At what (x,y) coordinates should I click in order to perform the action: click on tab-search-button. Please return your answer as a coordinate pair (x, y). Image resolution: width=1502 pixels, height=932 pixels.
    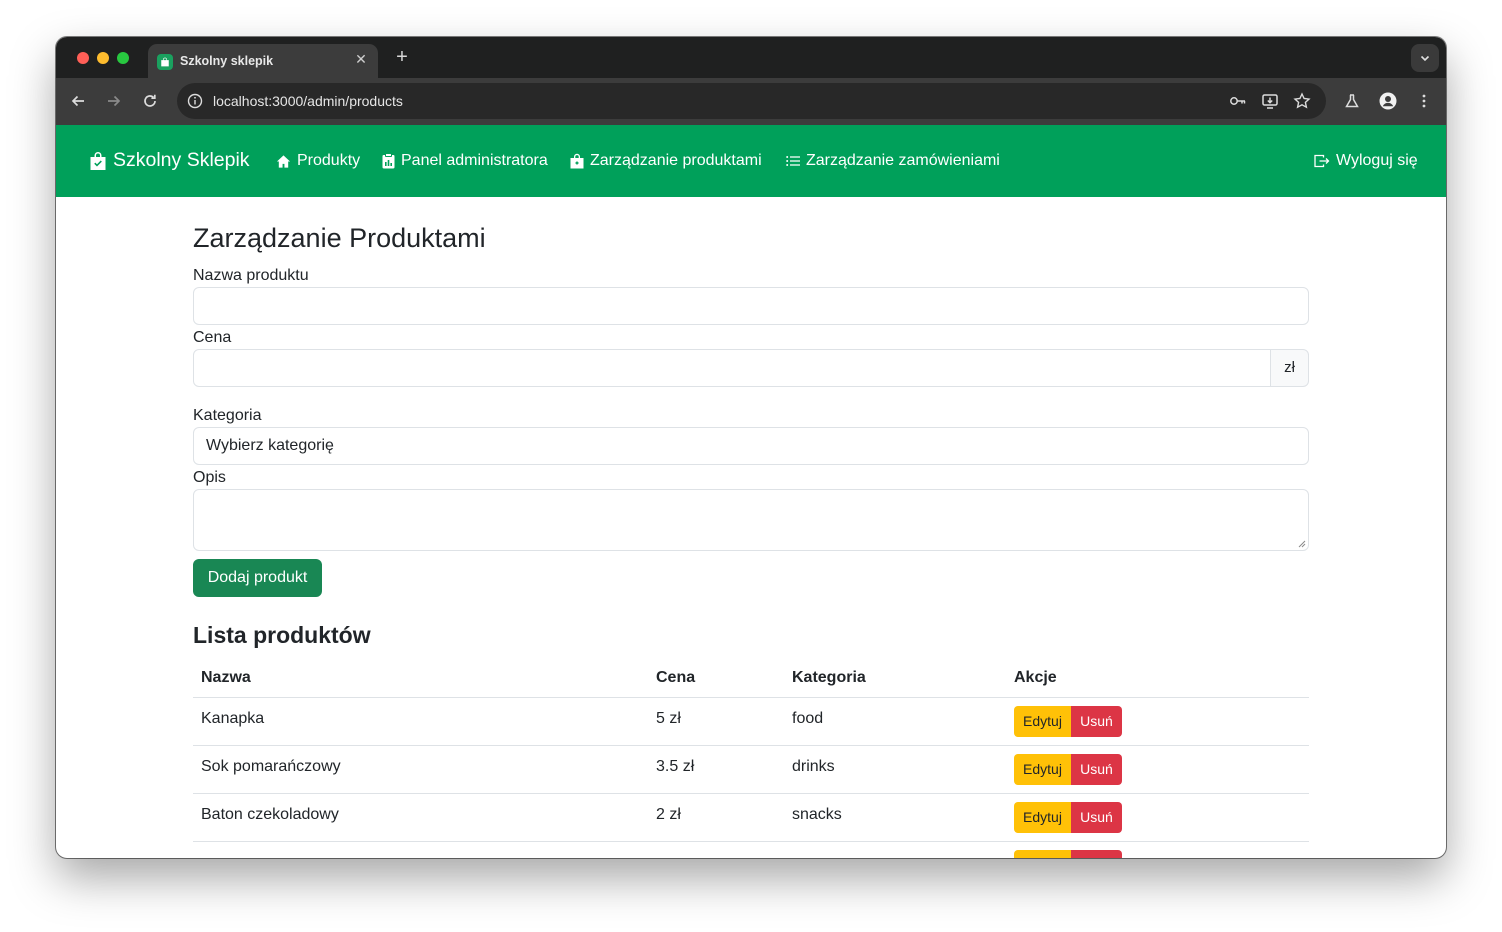
    Looking at the image, I should click on (1425, 58).